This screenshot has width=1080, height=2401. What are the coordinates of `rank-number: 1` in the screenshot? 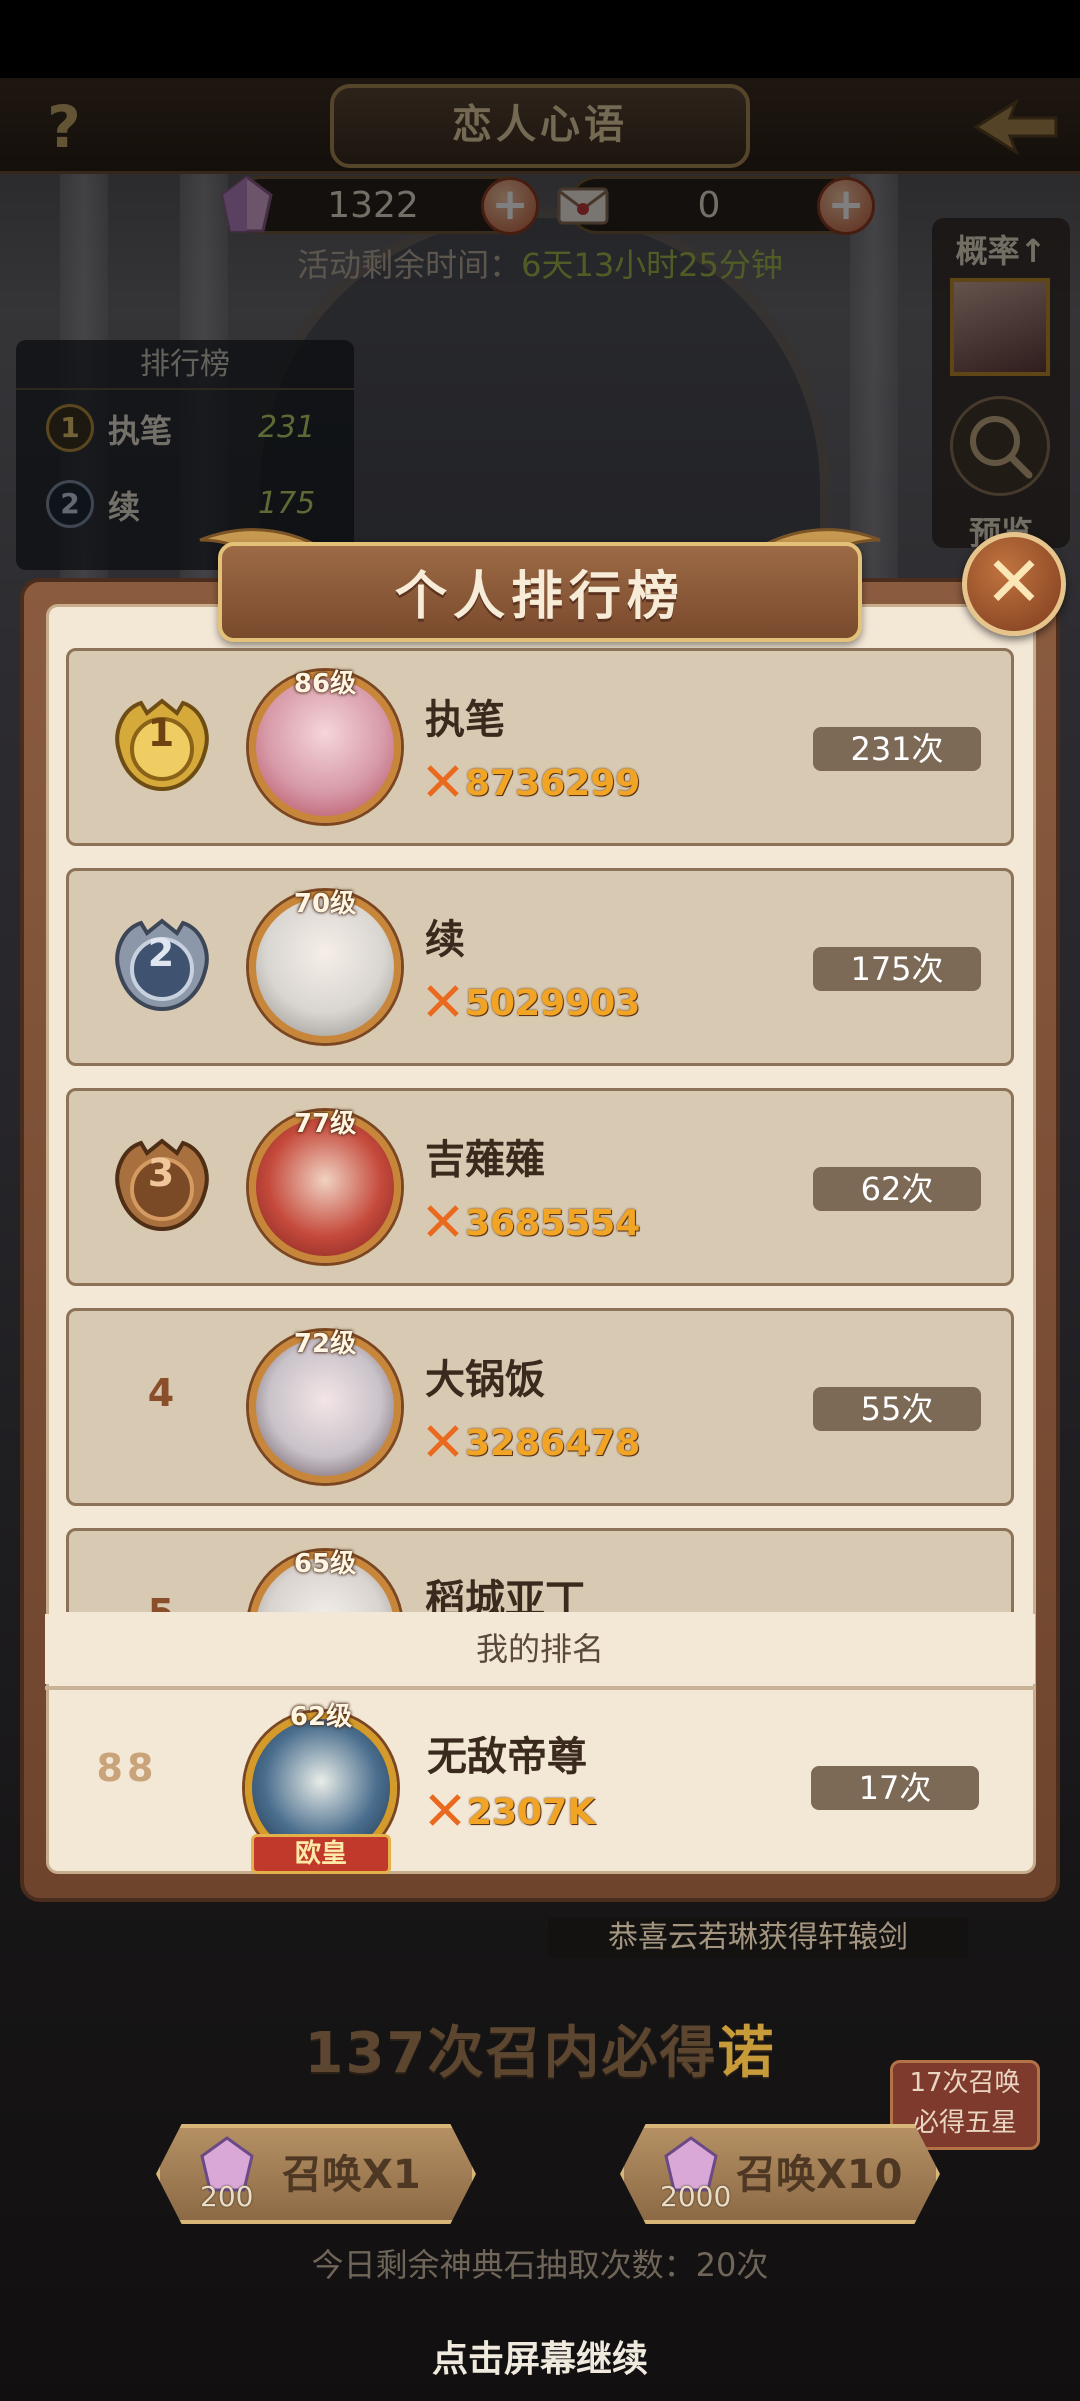 It's located at (161, 733).